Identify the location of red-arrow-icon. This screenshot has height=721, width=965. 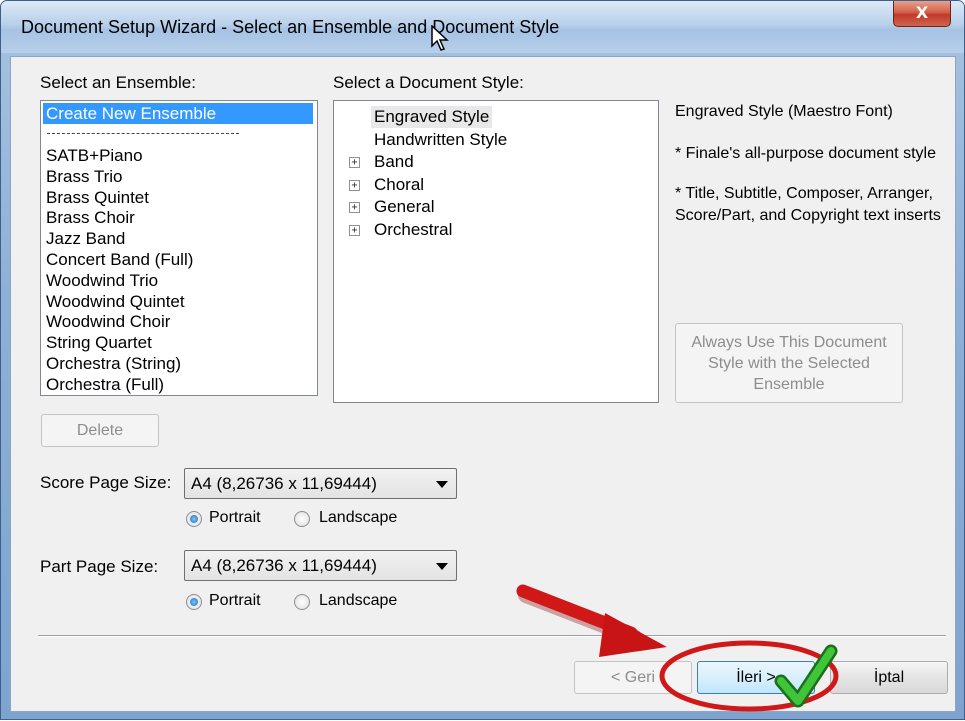
(591, 620).